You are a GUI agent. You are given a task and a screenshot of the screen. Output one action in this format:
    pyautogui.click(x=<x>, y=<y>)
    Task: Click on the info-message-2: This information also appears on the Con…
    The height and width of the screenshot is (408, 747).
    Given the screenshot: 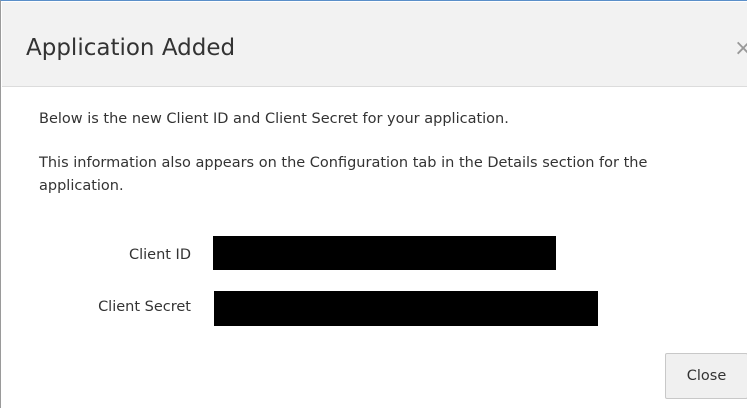 What is the action you would take?
    pyautogui.click(x=343, y=174)
    